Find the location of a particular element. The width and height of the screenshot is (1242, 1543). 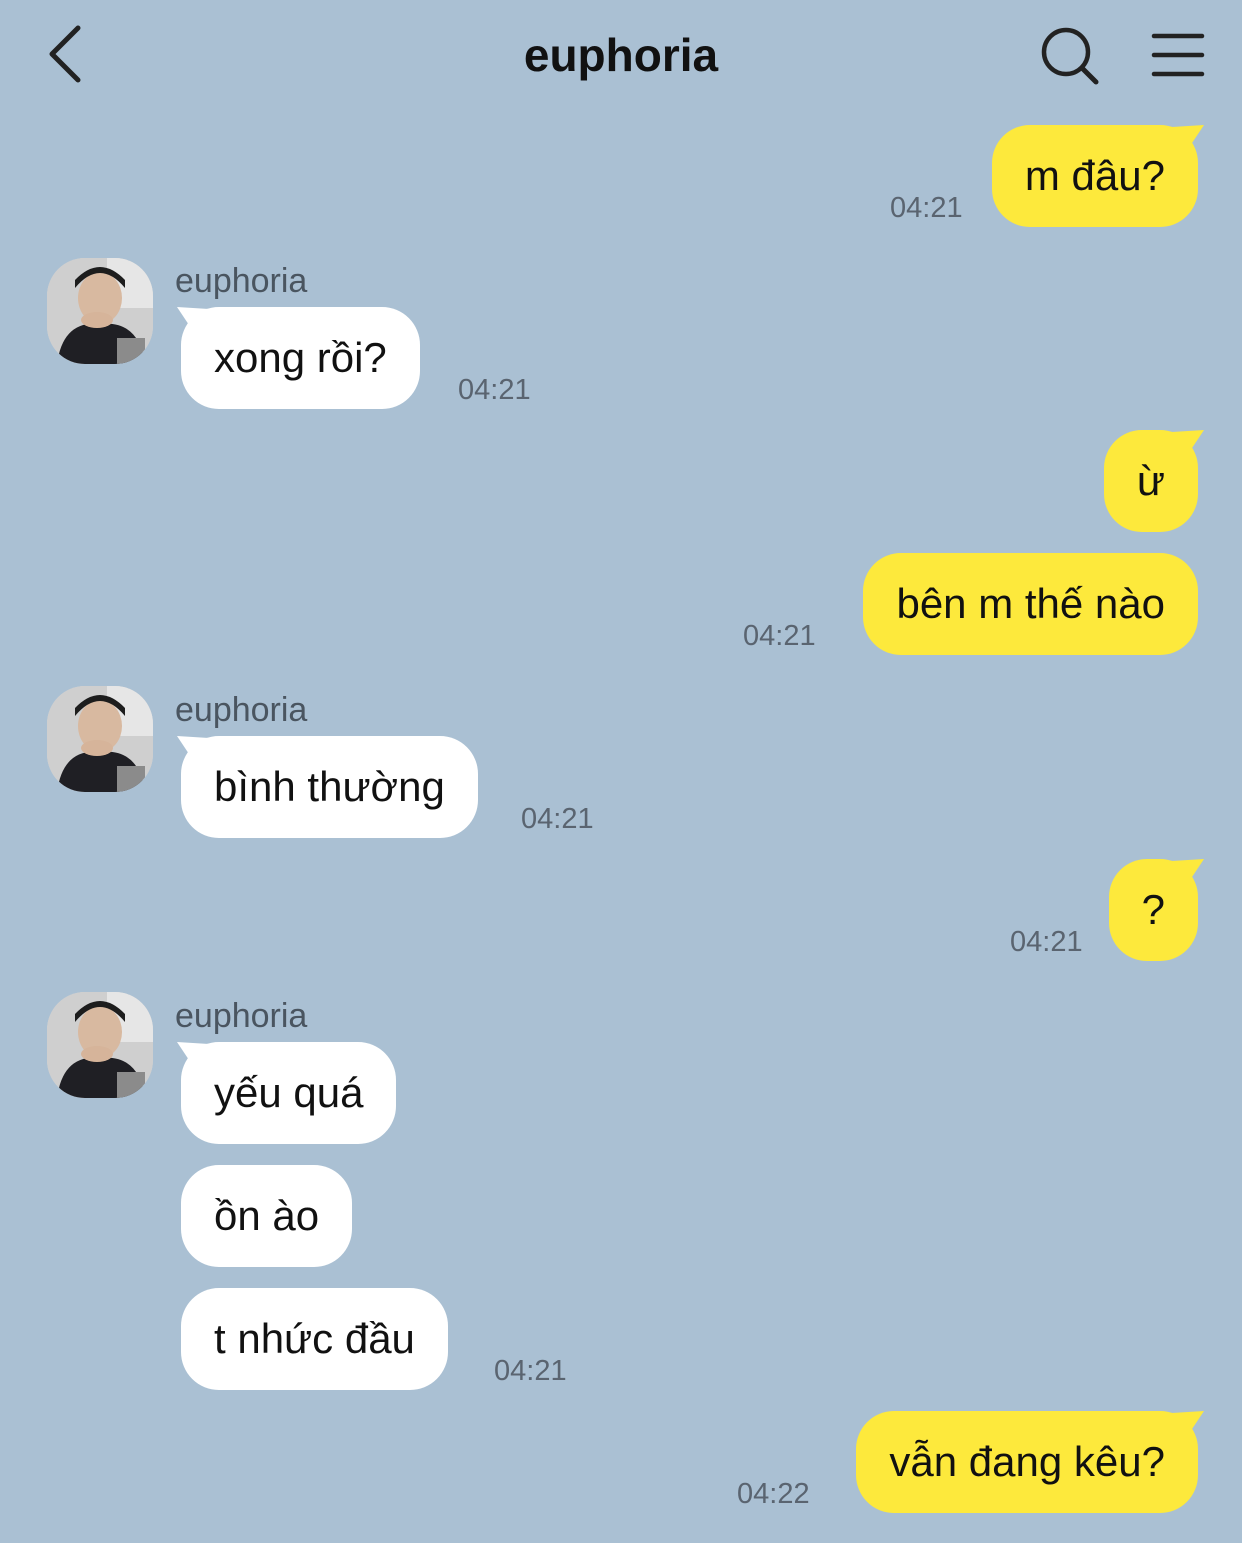

message-timestamp: 04:22 is located at coordinates (773, 1494).